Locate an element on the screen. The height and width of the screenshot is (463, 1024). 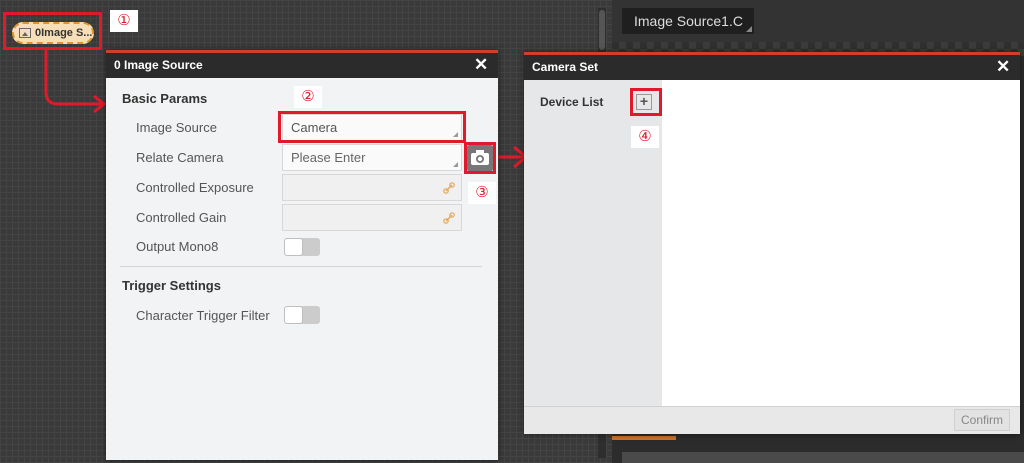
image-source-output-tab: Image Source1.C is located at coordinates (688, 21).